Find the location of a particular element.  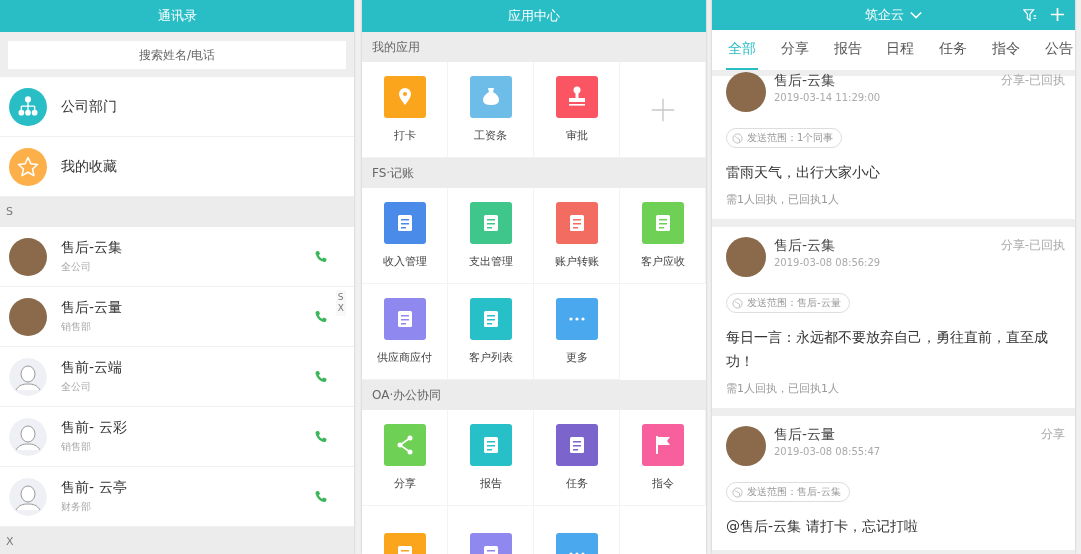

filter-tab: 报告 is located at coordinates (847, 50).